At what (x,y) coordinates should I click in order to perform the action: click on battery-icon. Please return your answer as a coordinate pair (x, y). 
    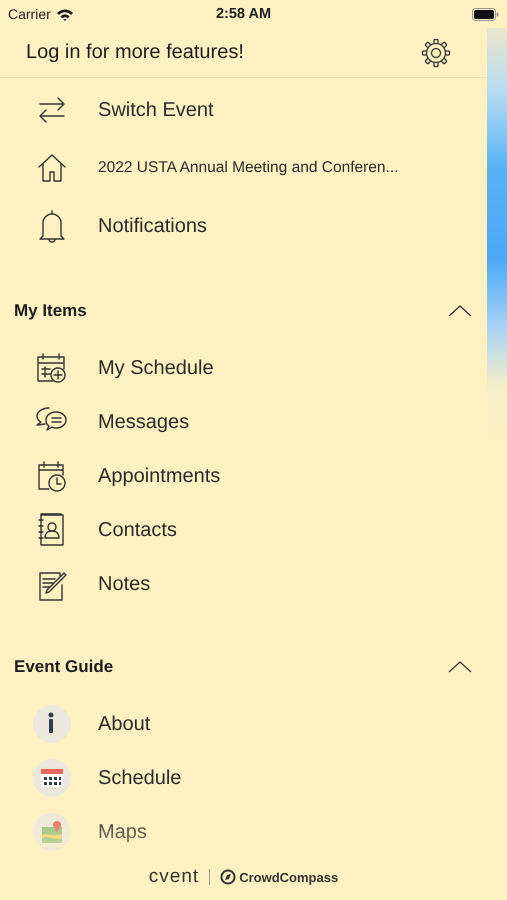
    Looking at the image, I should click on (485, 14).